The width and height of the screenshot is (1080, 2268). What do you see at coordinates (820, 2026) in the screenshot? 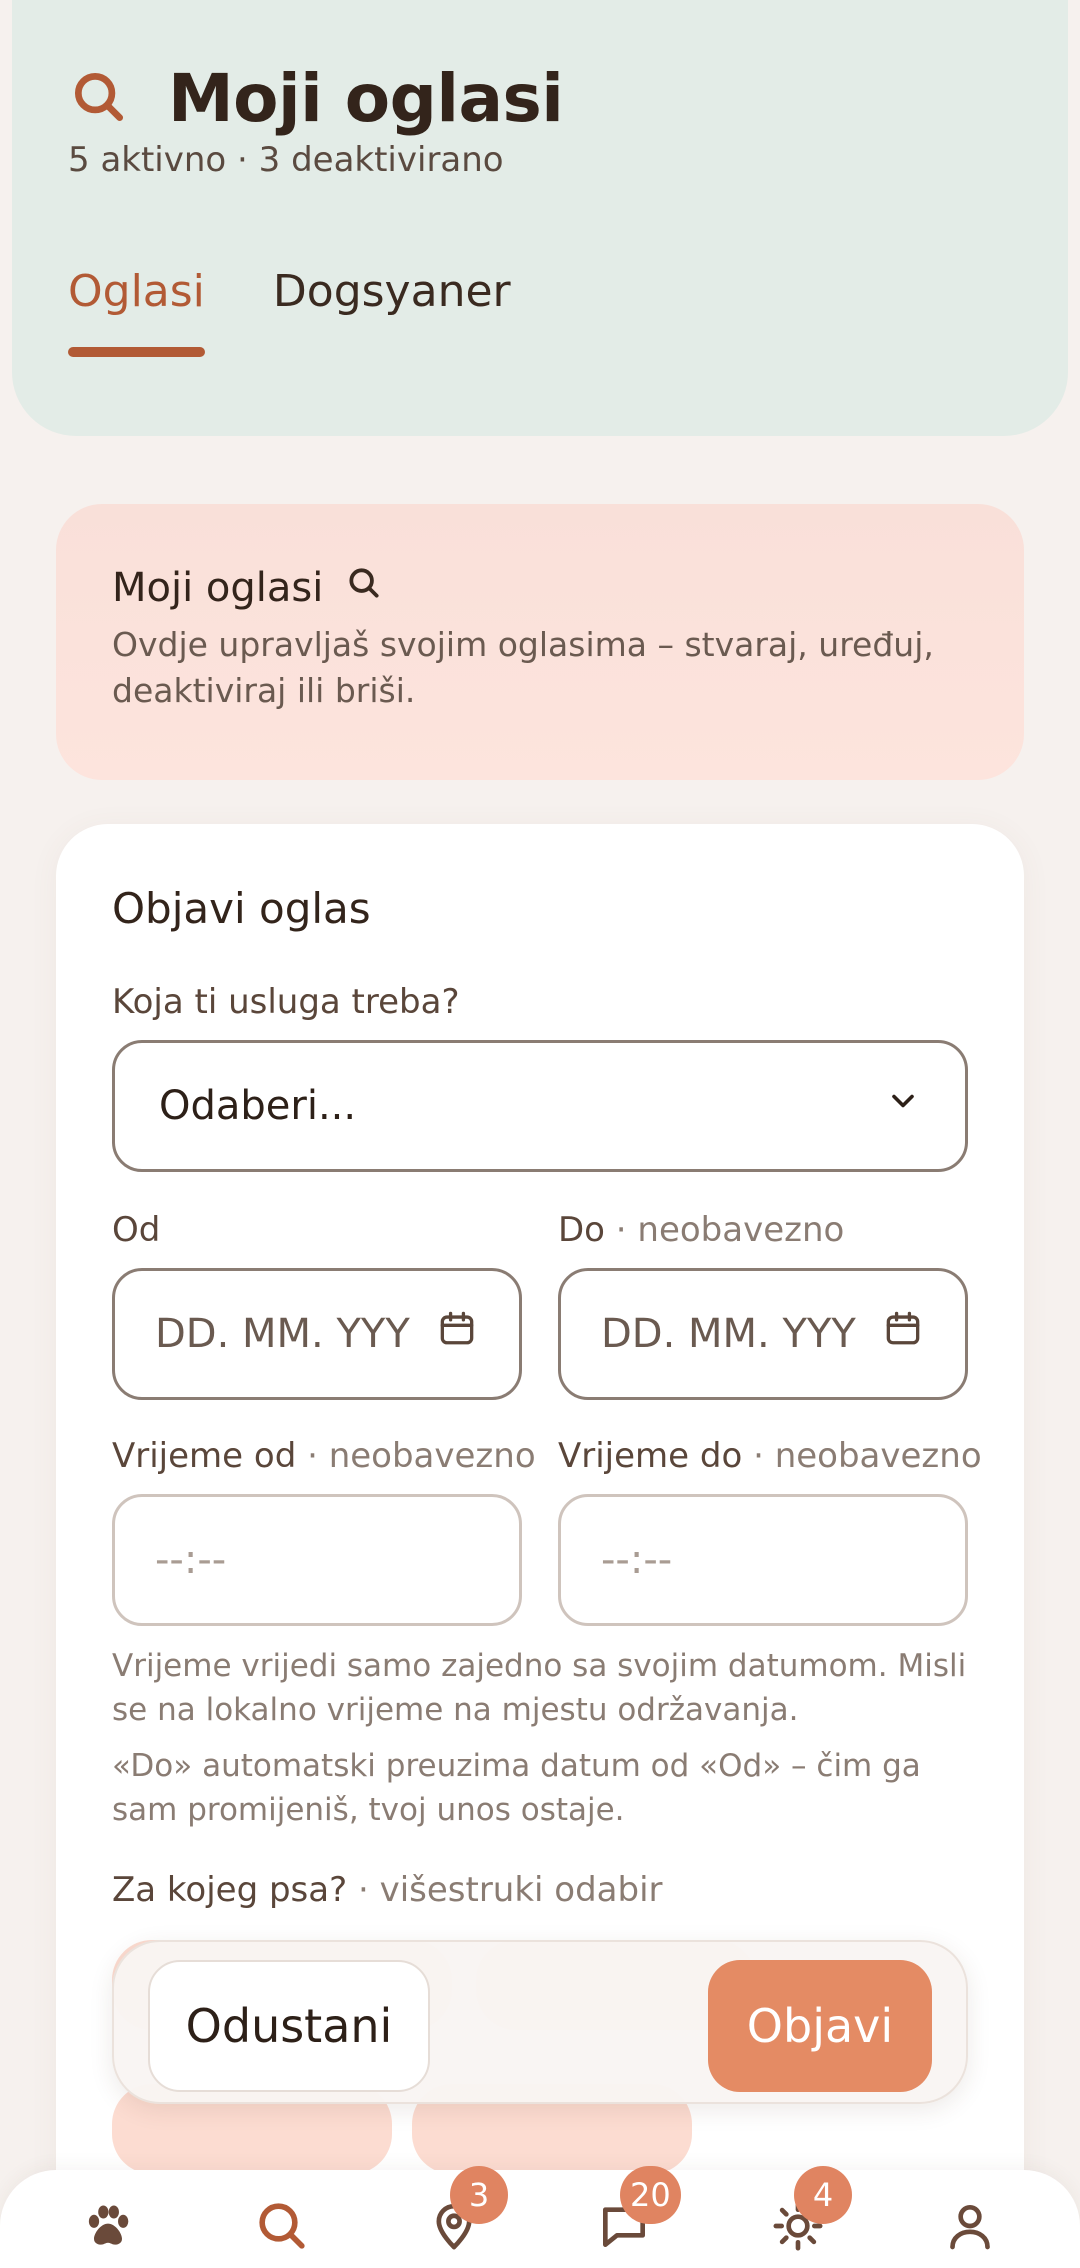
I see `publish-button: Objavi` at bounding box center [820, 2026].